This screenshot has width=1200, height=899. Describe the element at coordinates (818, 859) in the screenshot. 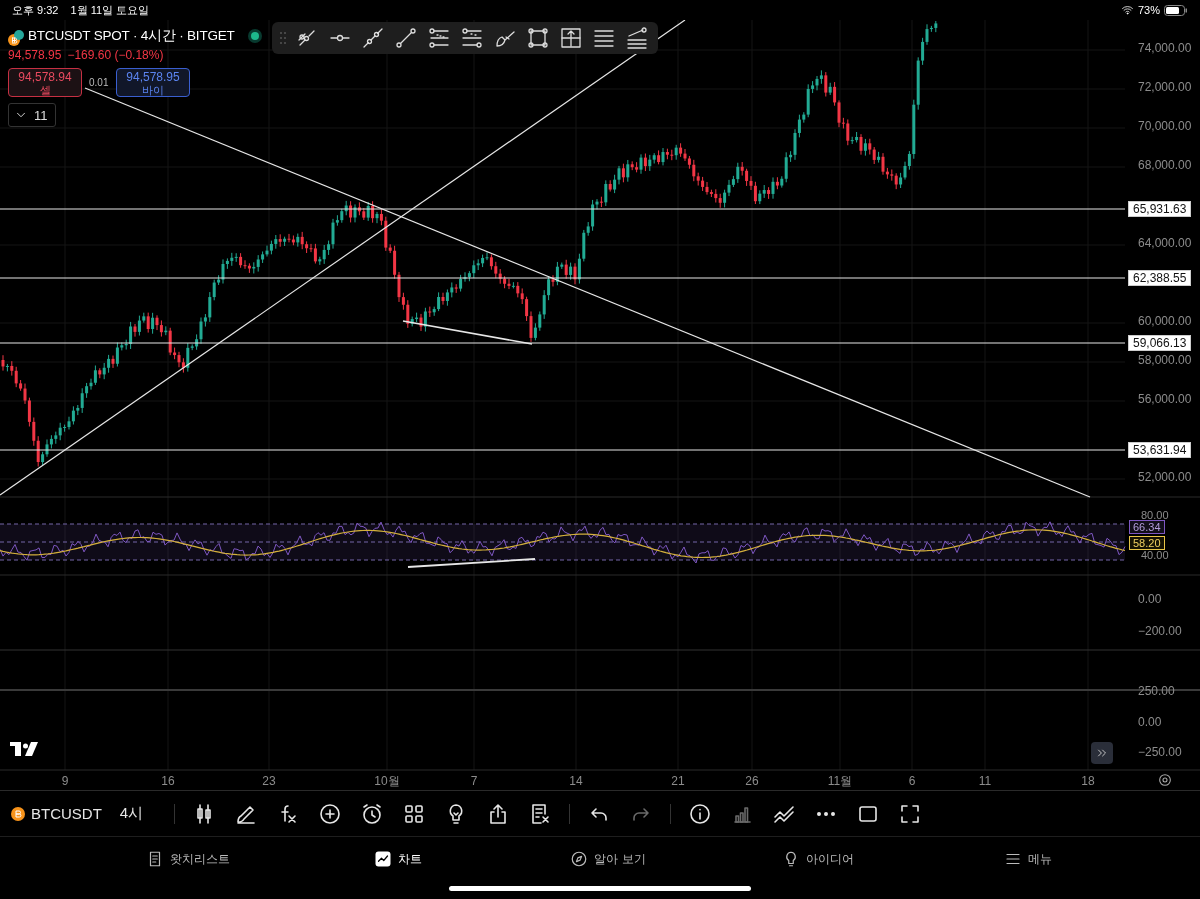

I see `tab: 아이디어` at that location.